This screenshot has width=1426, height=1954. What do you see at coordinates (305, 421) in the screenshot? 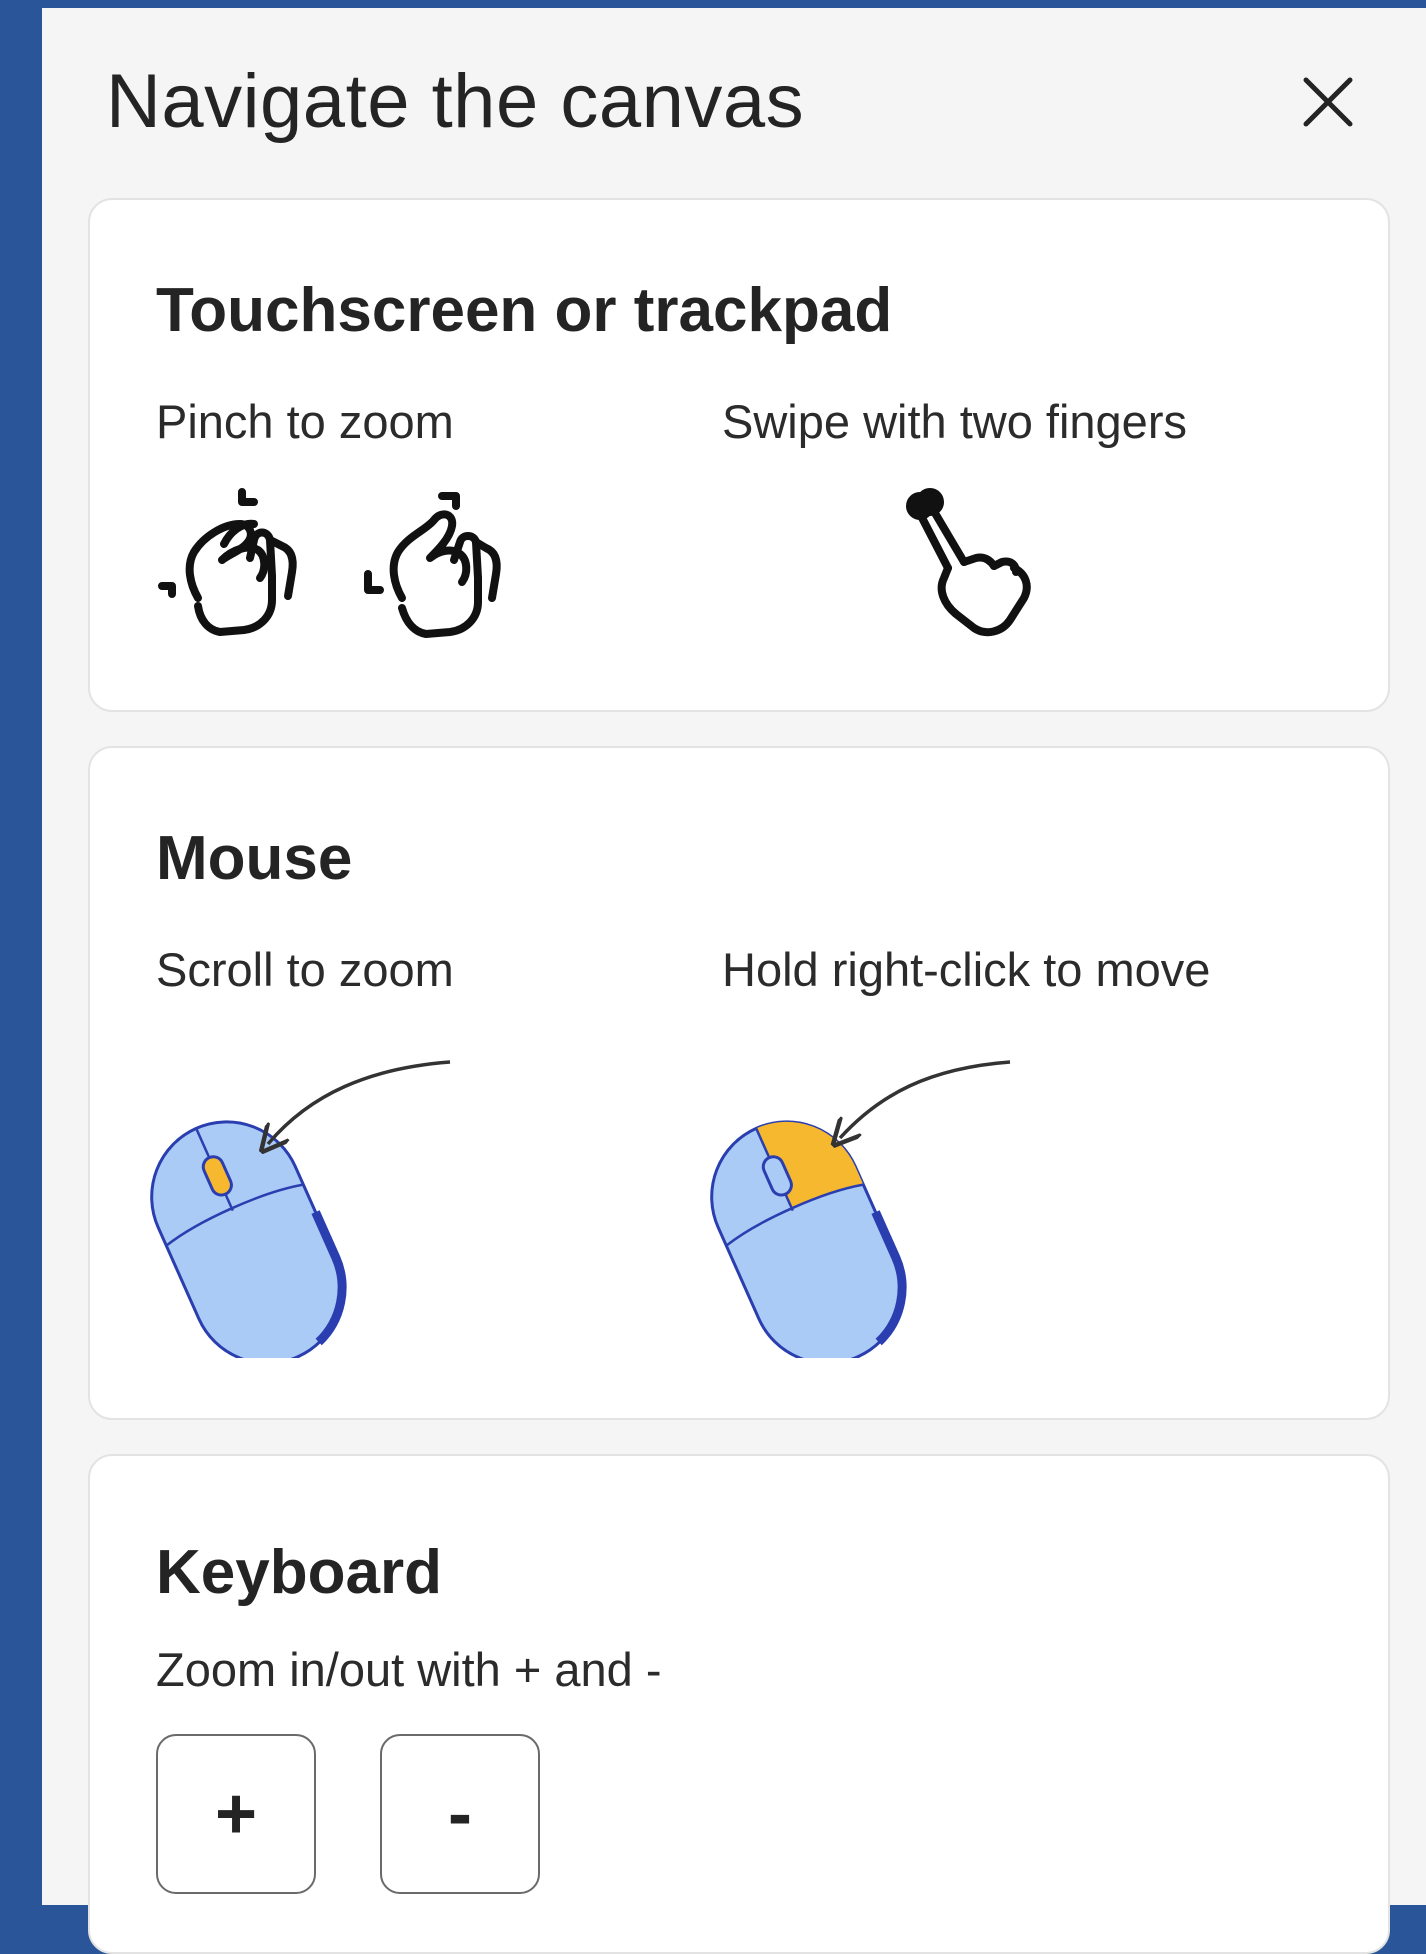
I see `pinch-label: Pinch to zoom` at bounding box center [305, 421].